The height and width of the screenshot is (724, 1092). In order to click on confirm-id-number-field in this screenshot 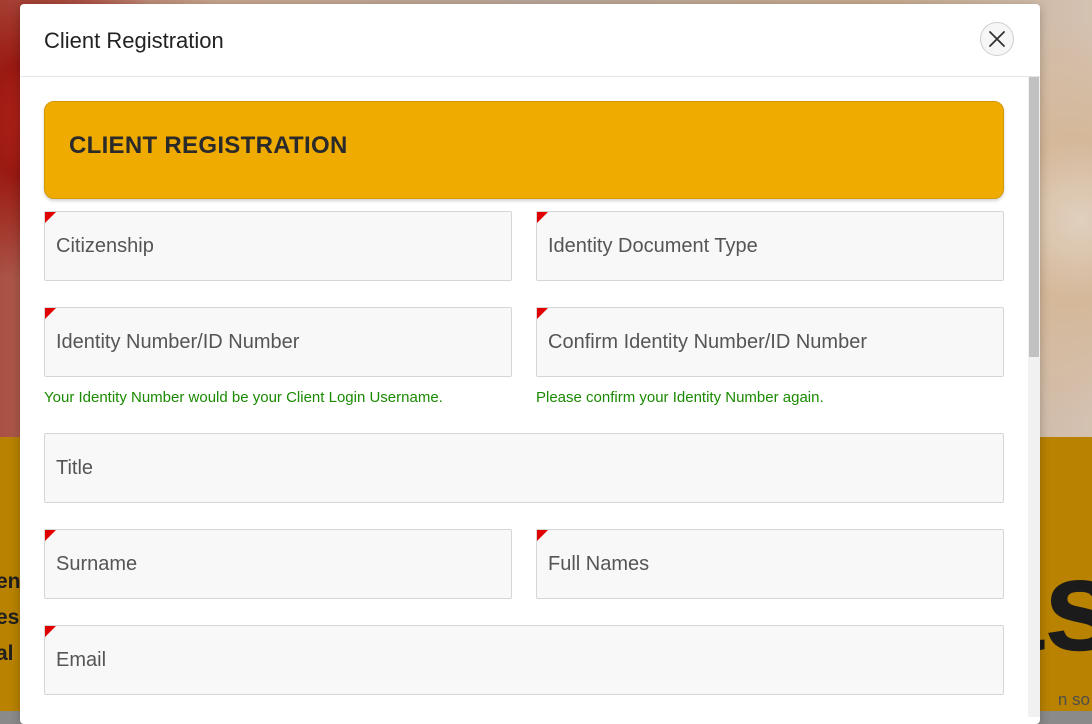, I will do `click(770, 342)`.